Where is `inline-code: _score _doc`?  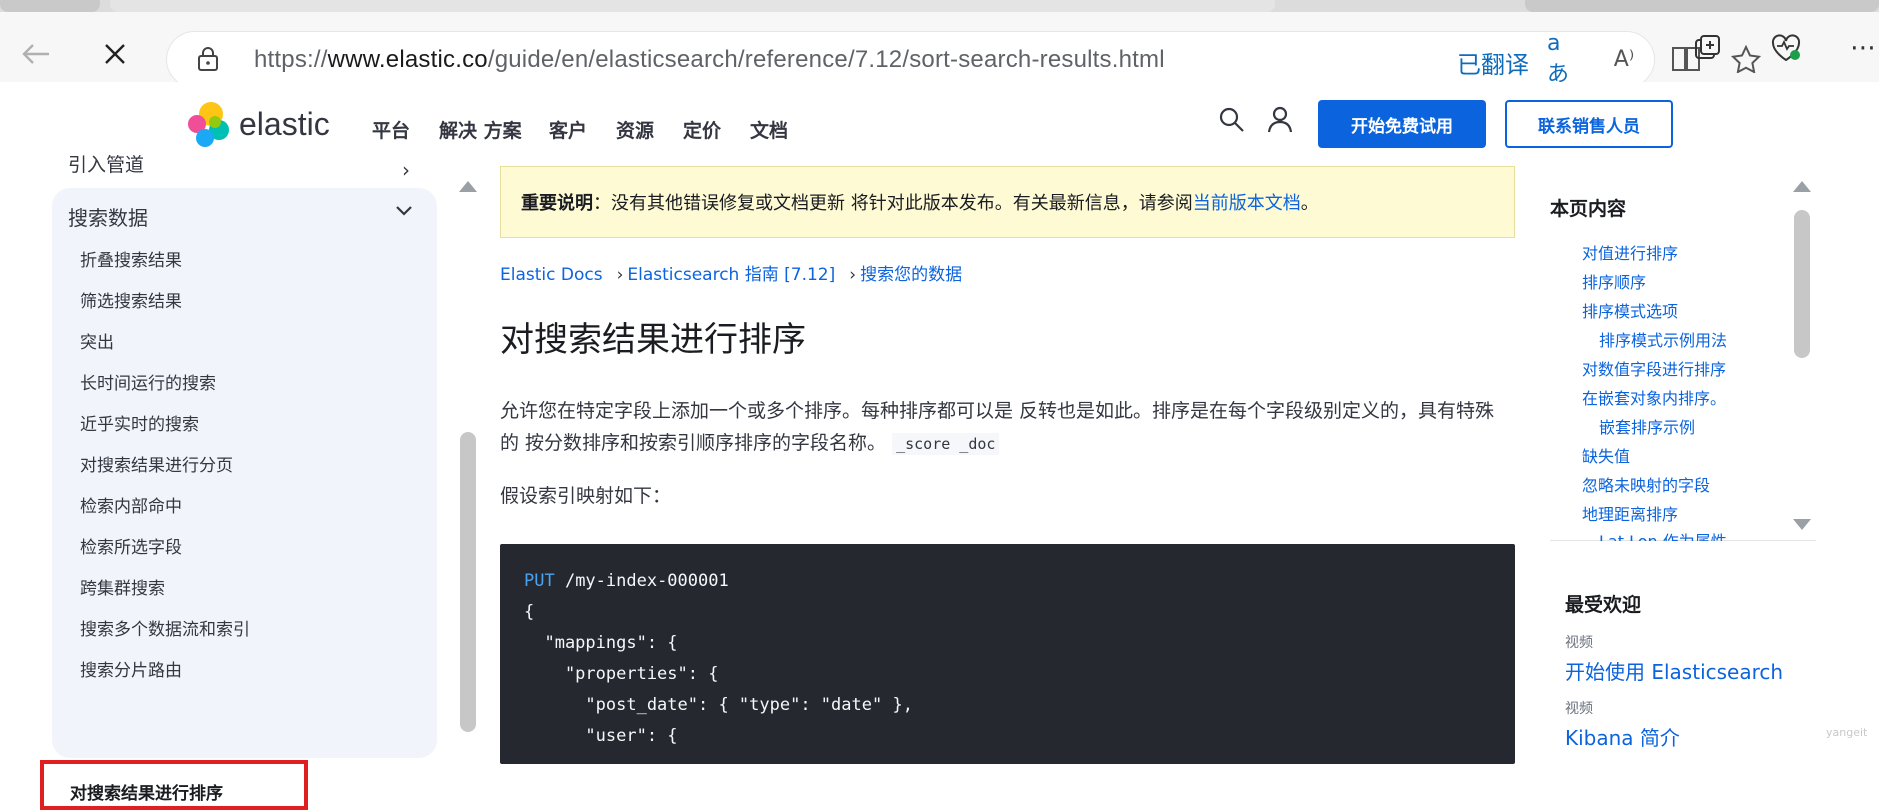
inline-code: _score _doc is located at coordinates (946, 444).